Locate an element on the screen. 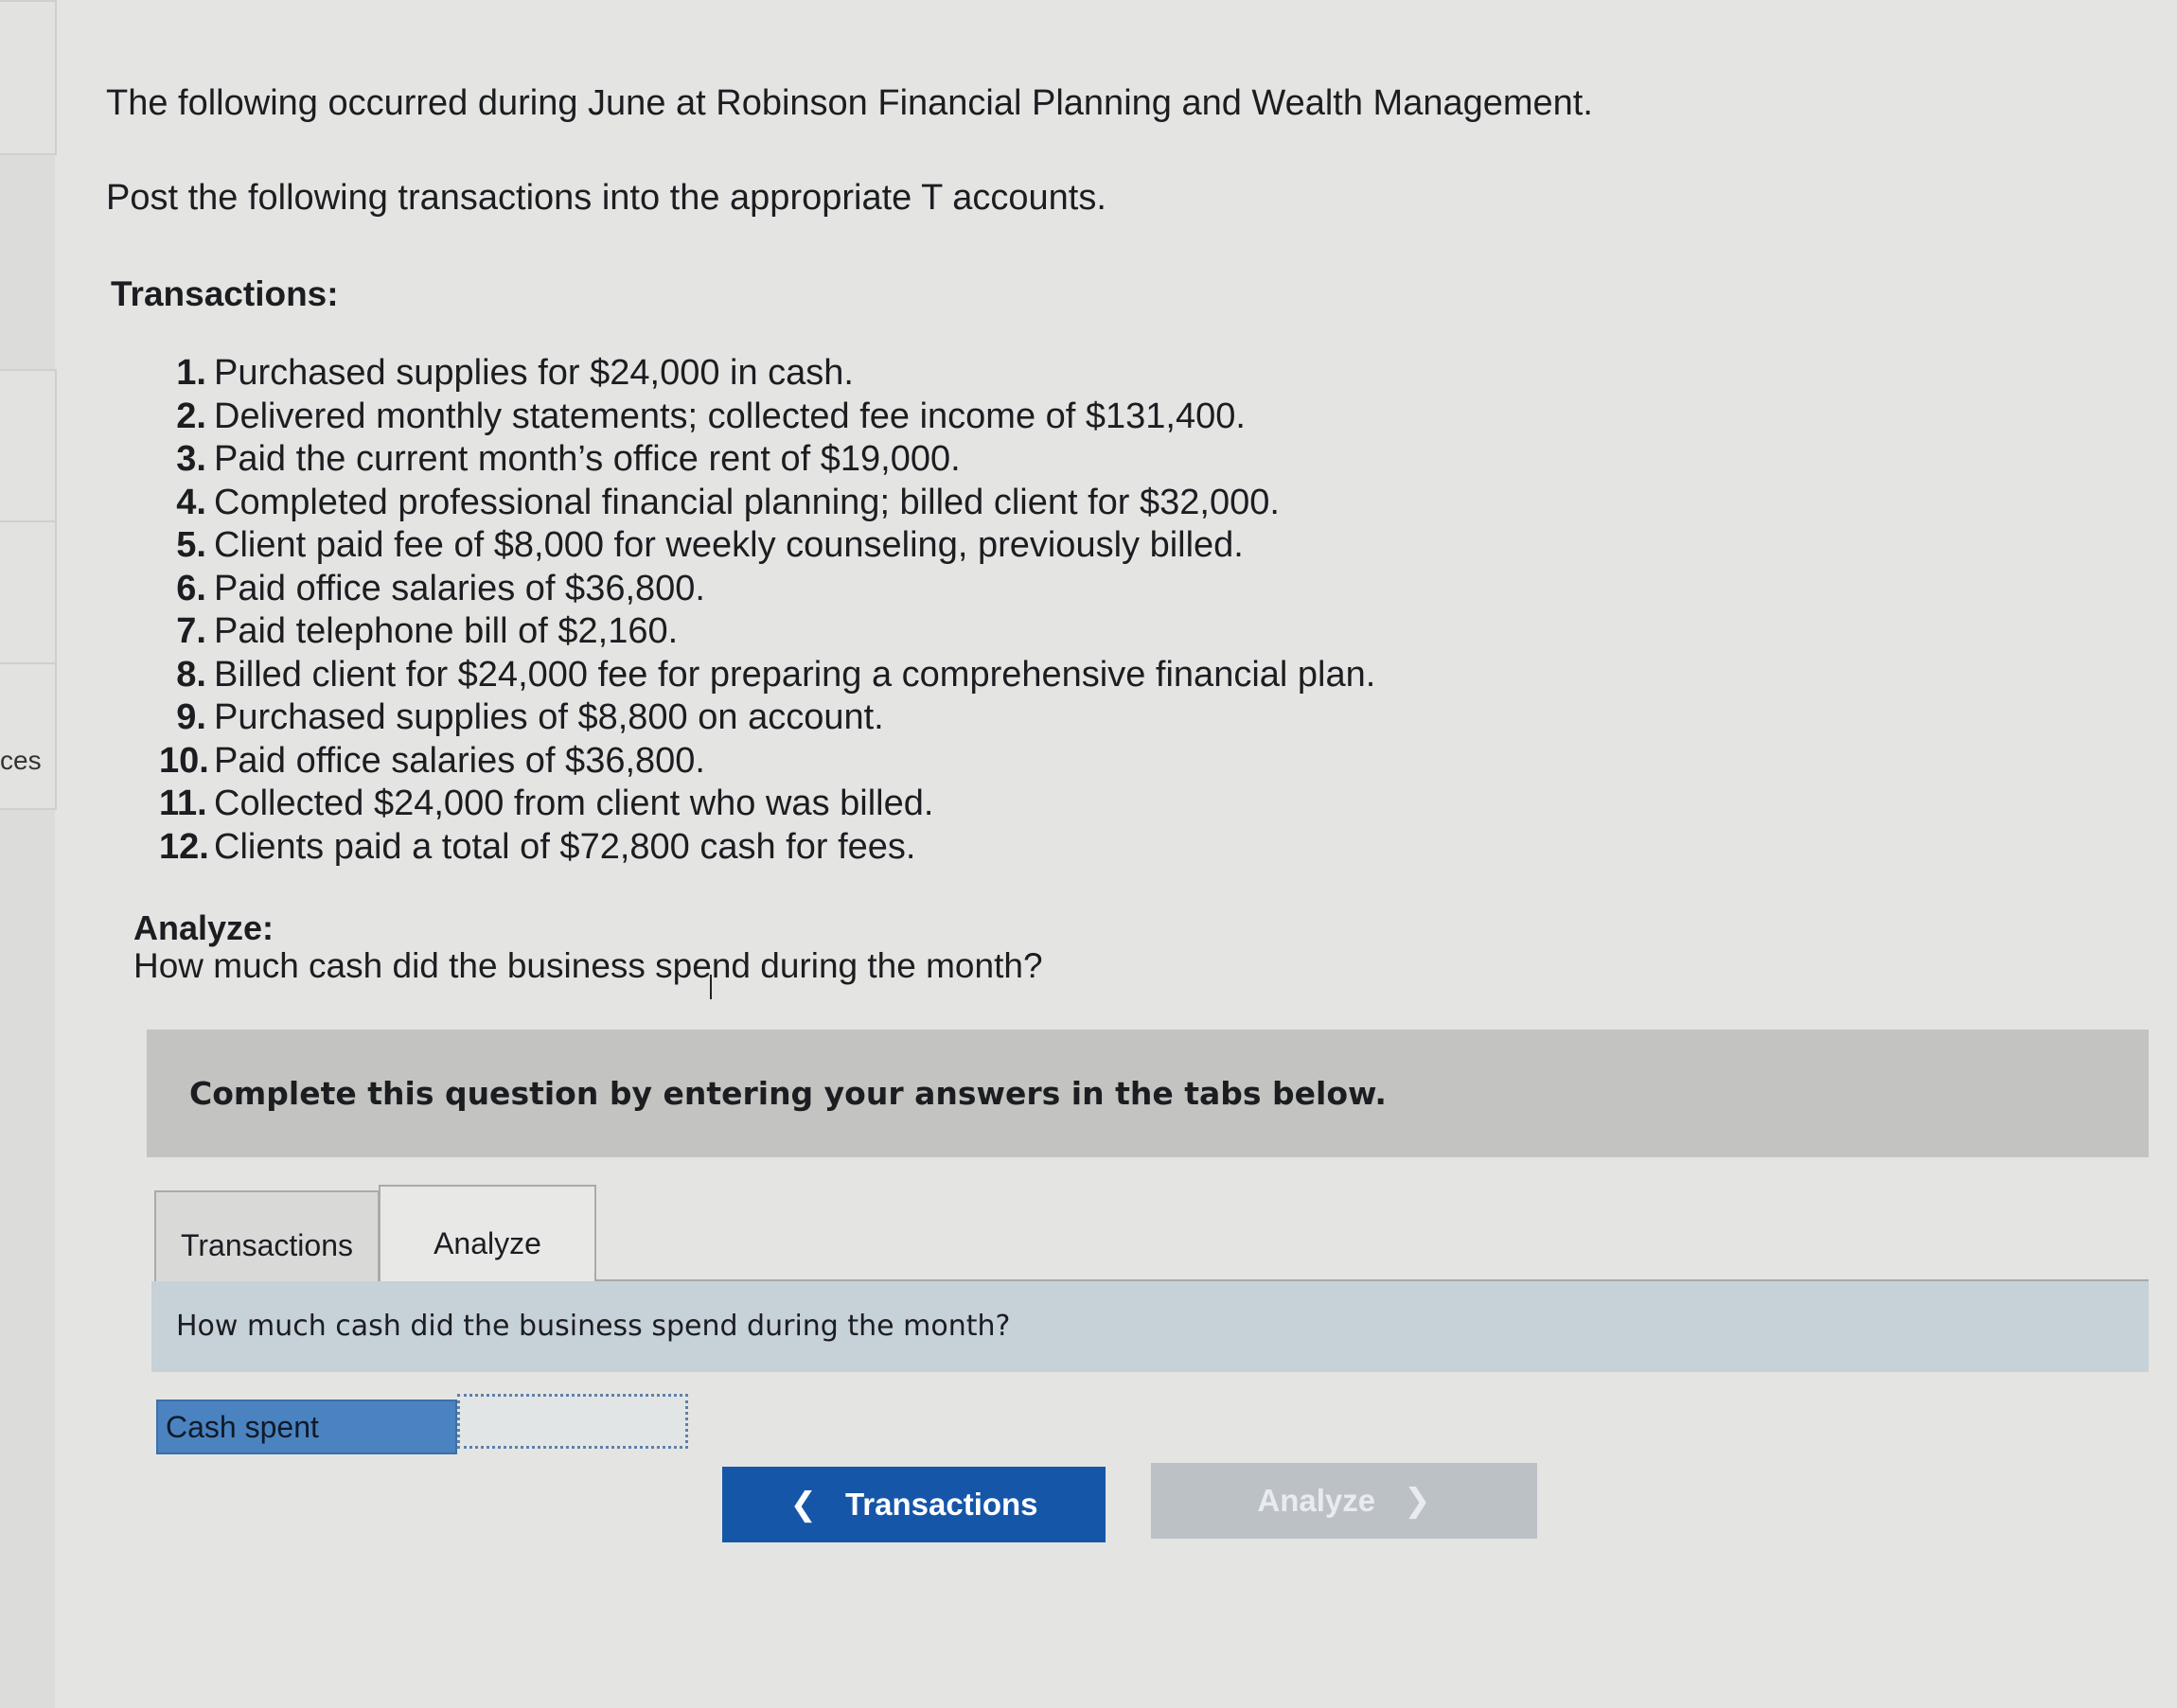 Image resolution: width=2177 pixels, height=1708 pixels. prev-transactions-button: ❮ Transactions is located at coordinates (914, 1504).